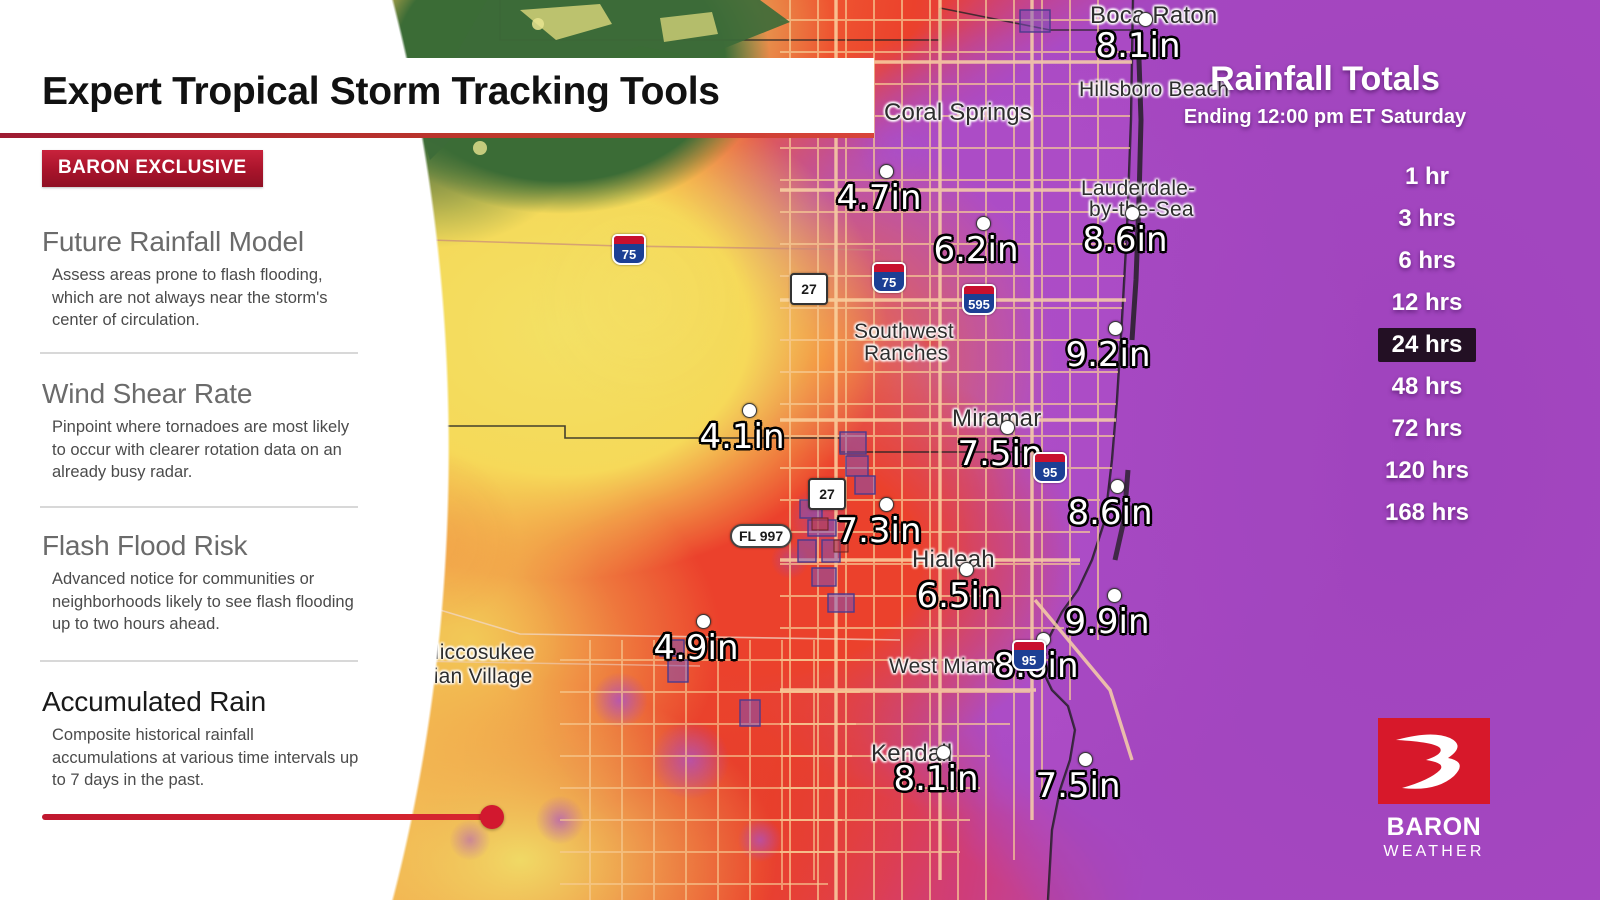 This screenshot has width=1600, height=900. What do you see at coordinates (904, 331) in the screenshot?
I see `map-place-label: Southwest` at bounding box center [904, 331].